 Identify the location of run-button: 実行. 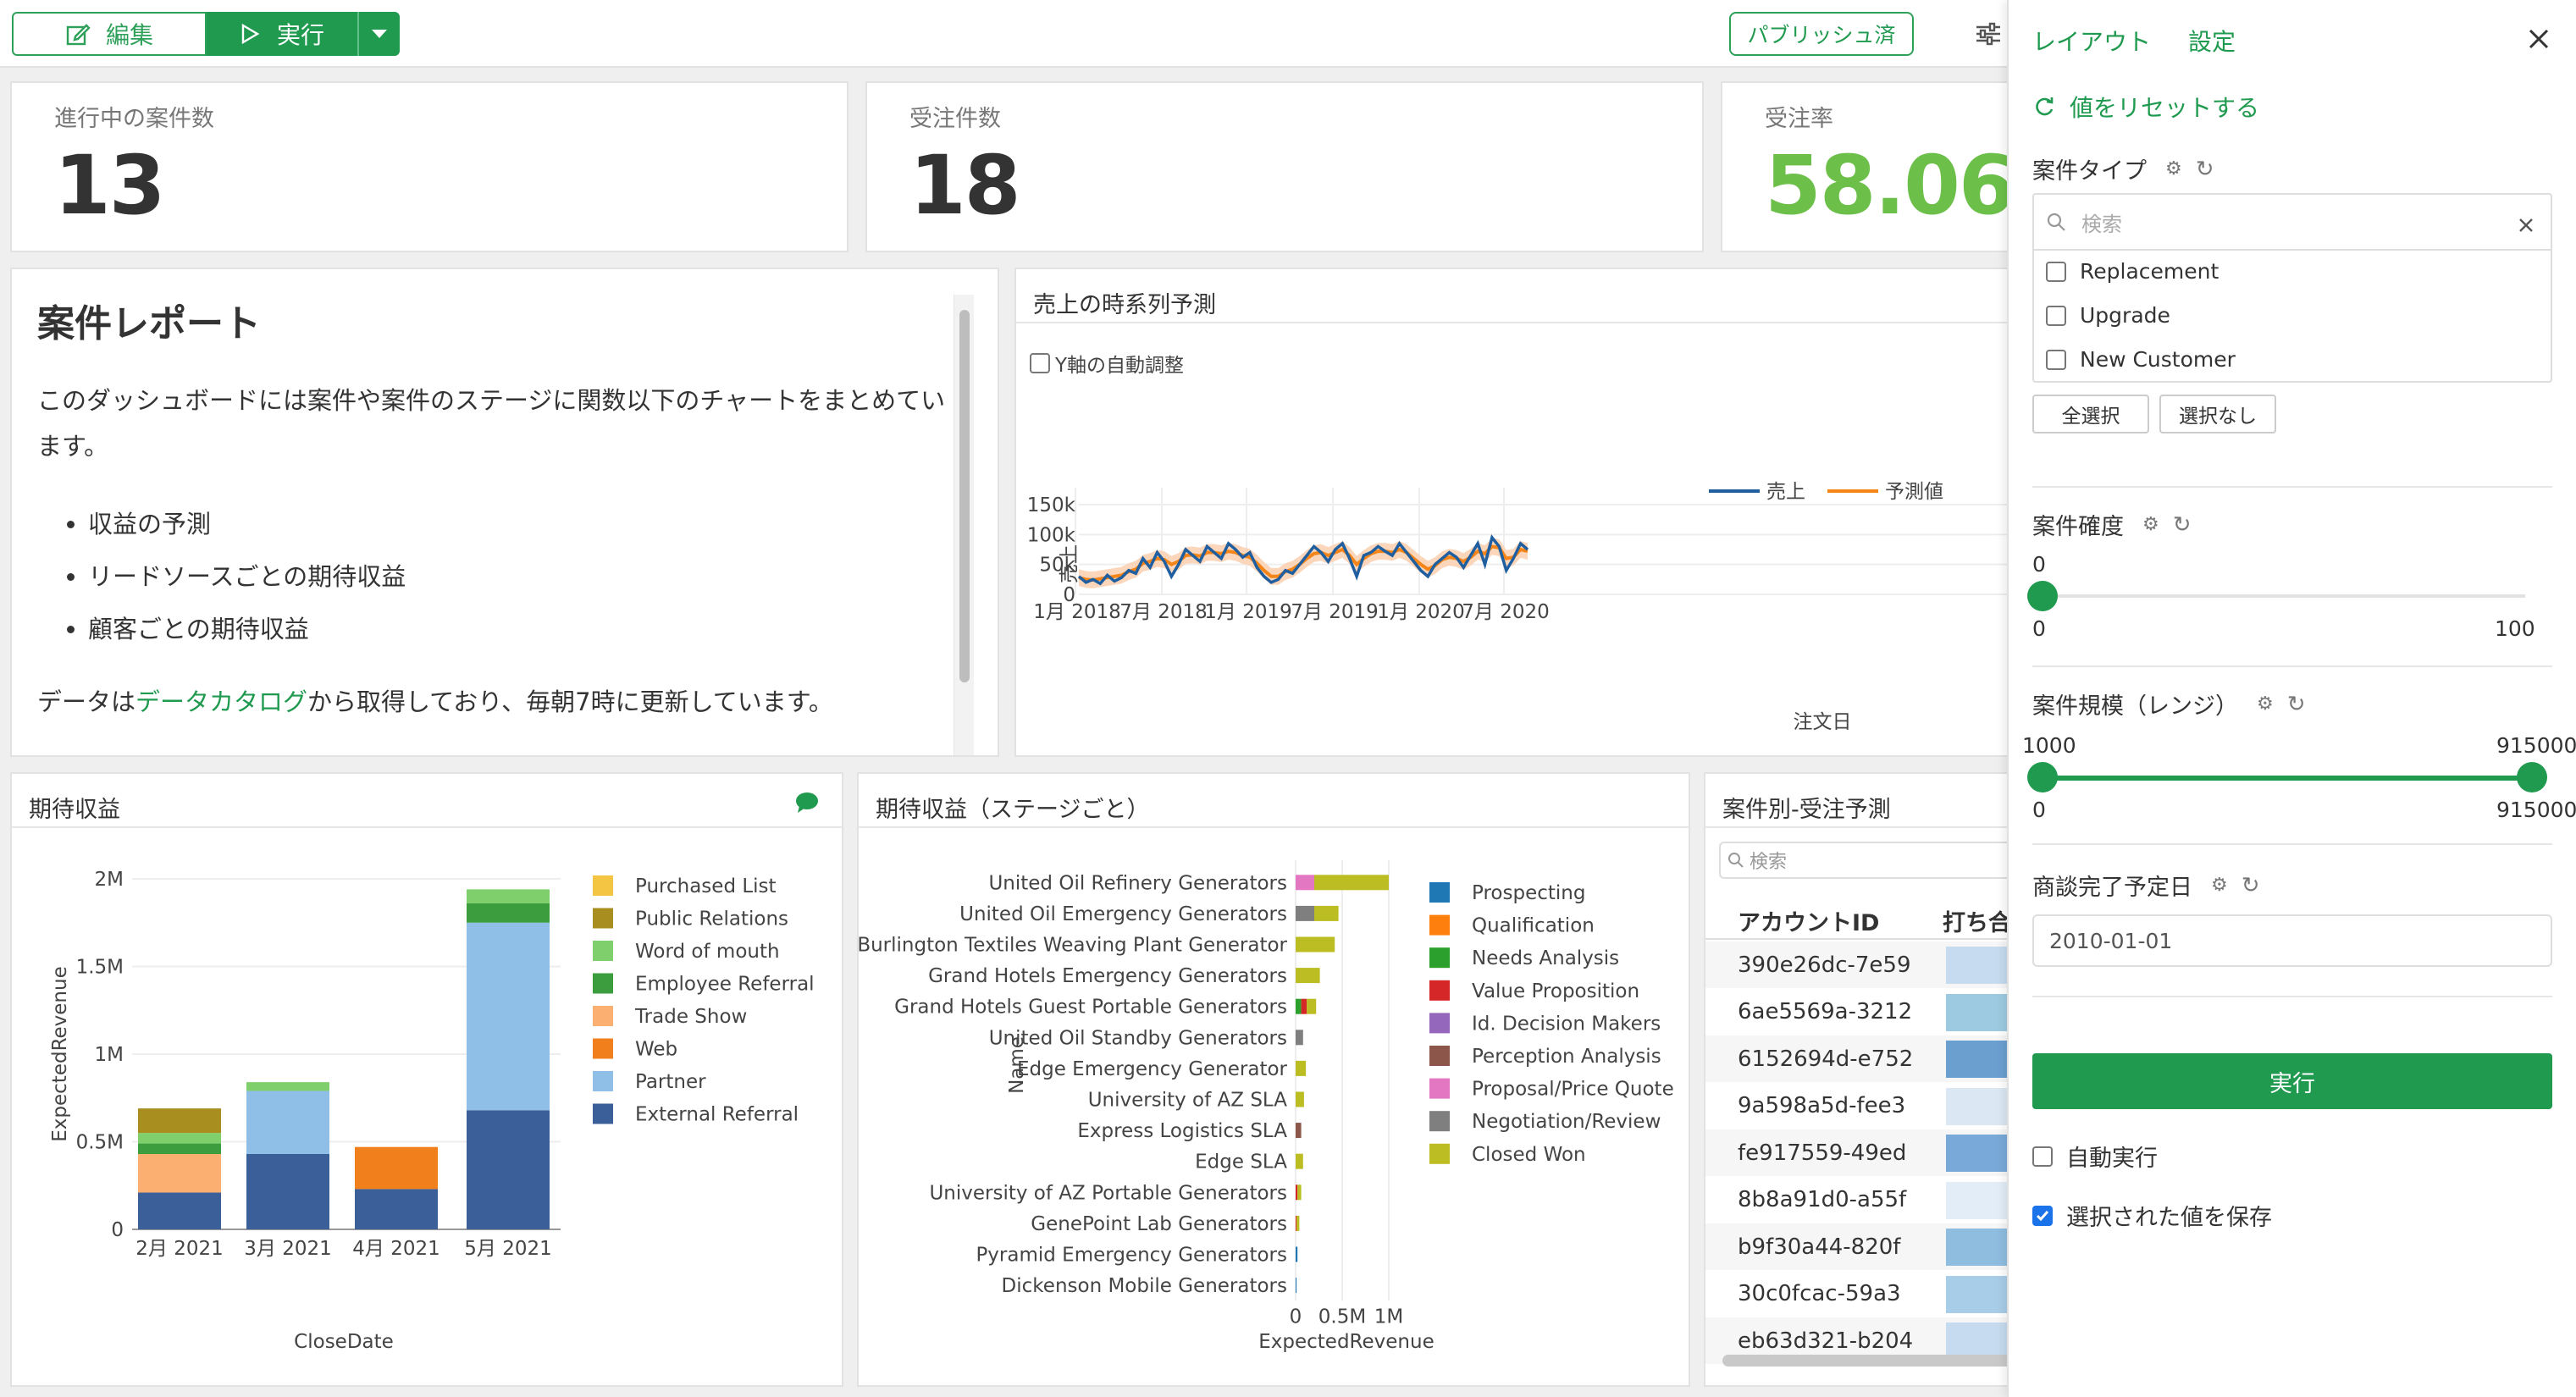
(282, 34).